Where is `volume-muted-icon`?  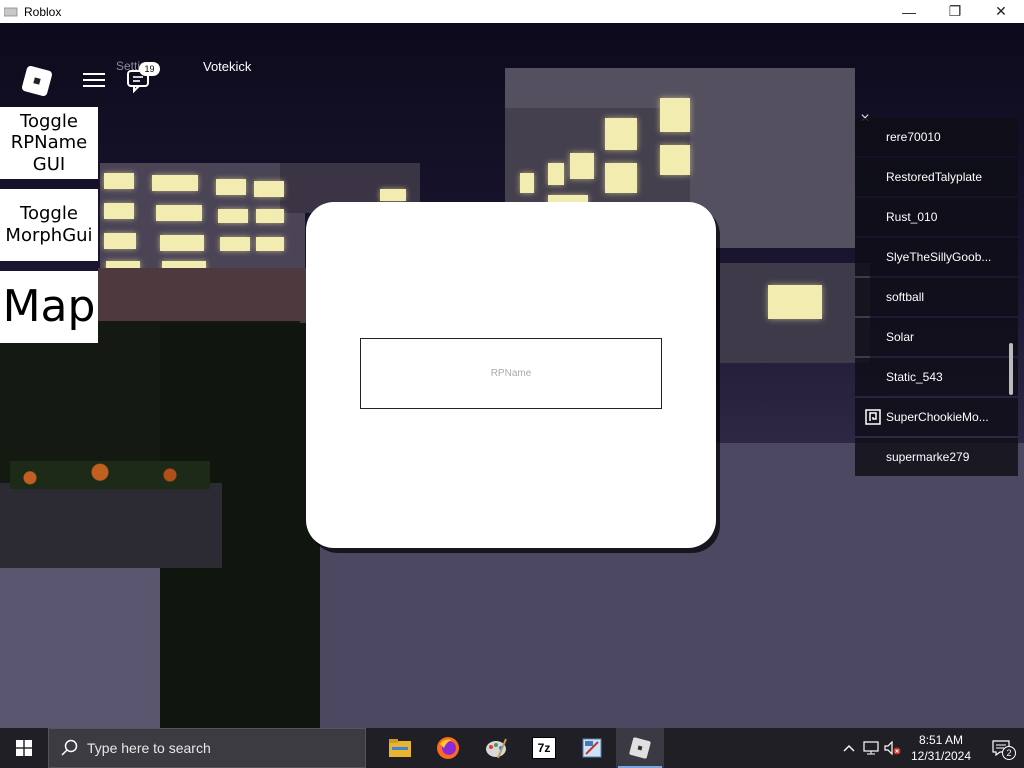 volume-muted-icon is located at coordinates (893, 748).